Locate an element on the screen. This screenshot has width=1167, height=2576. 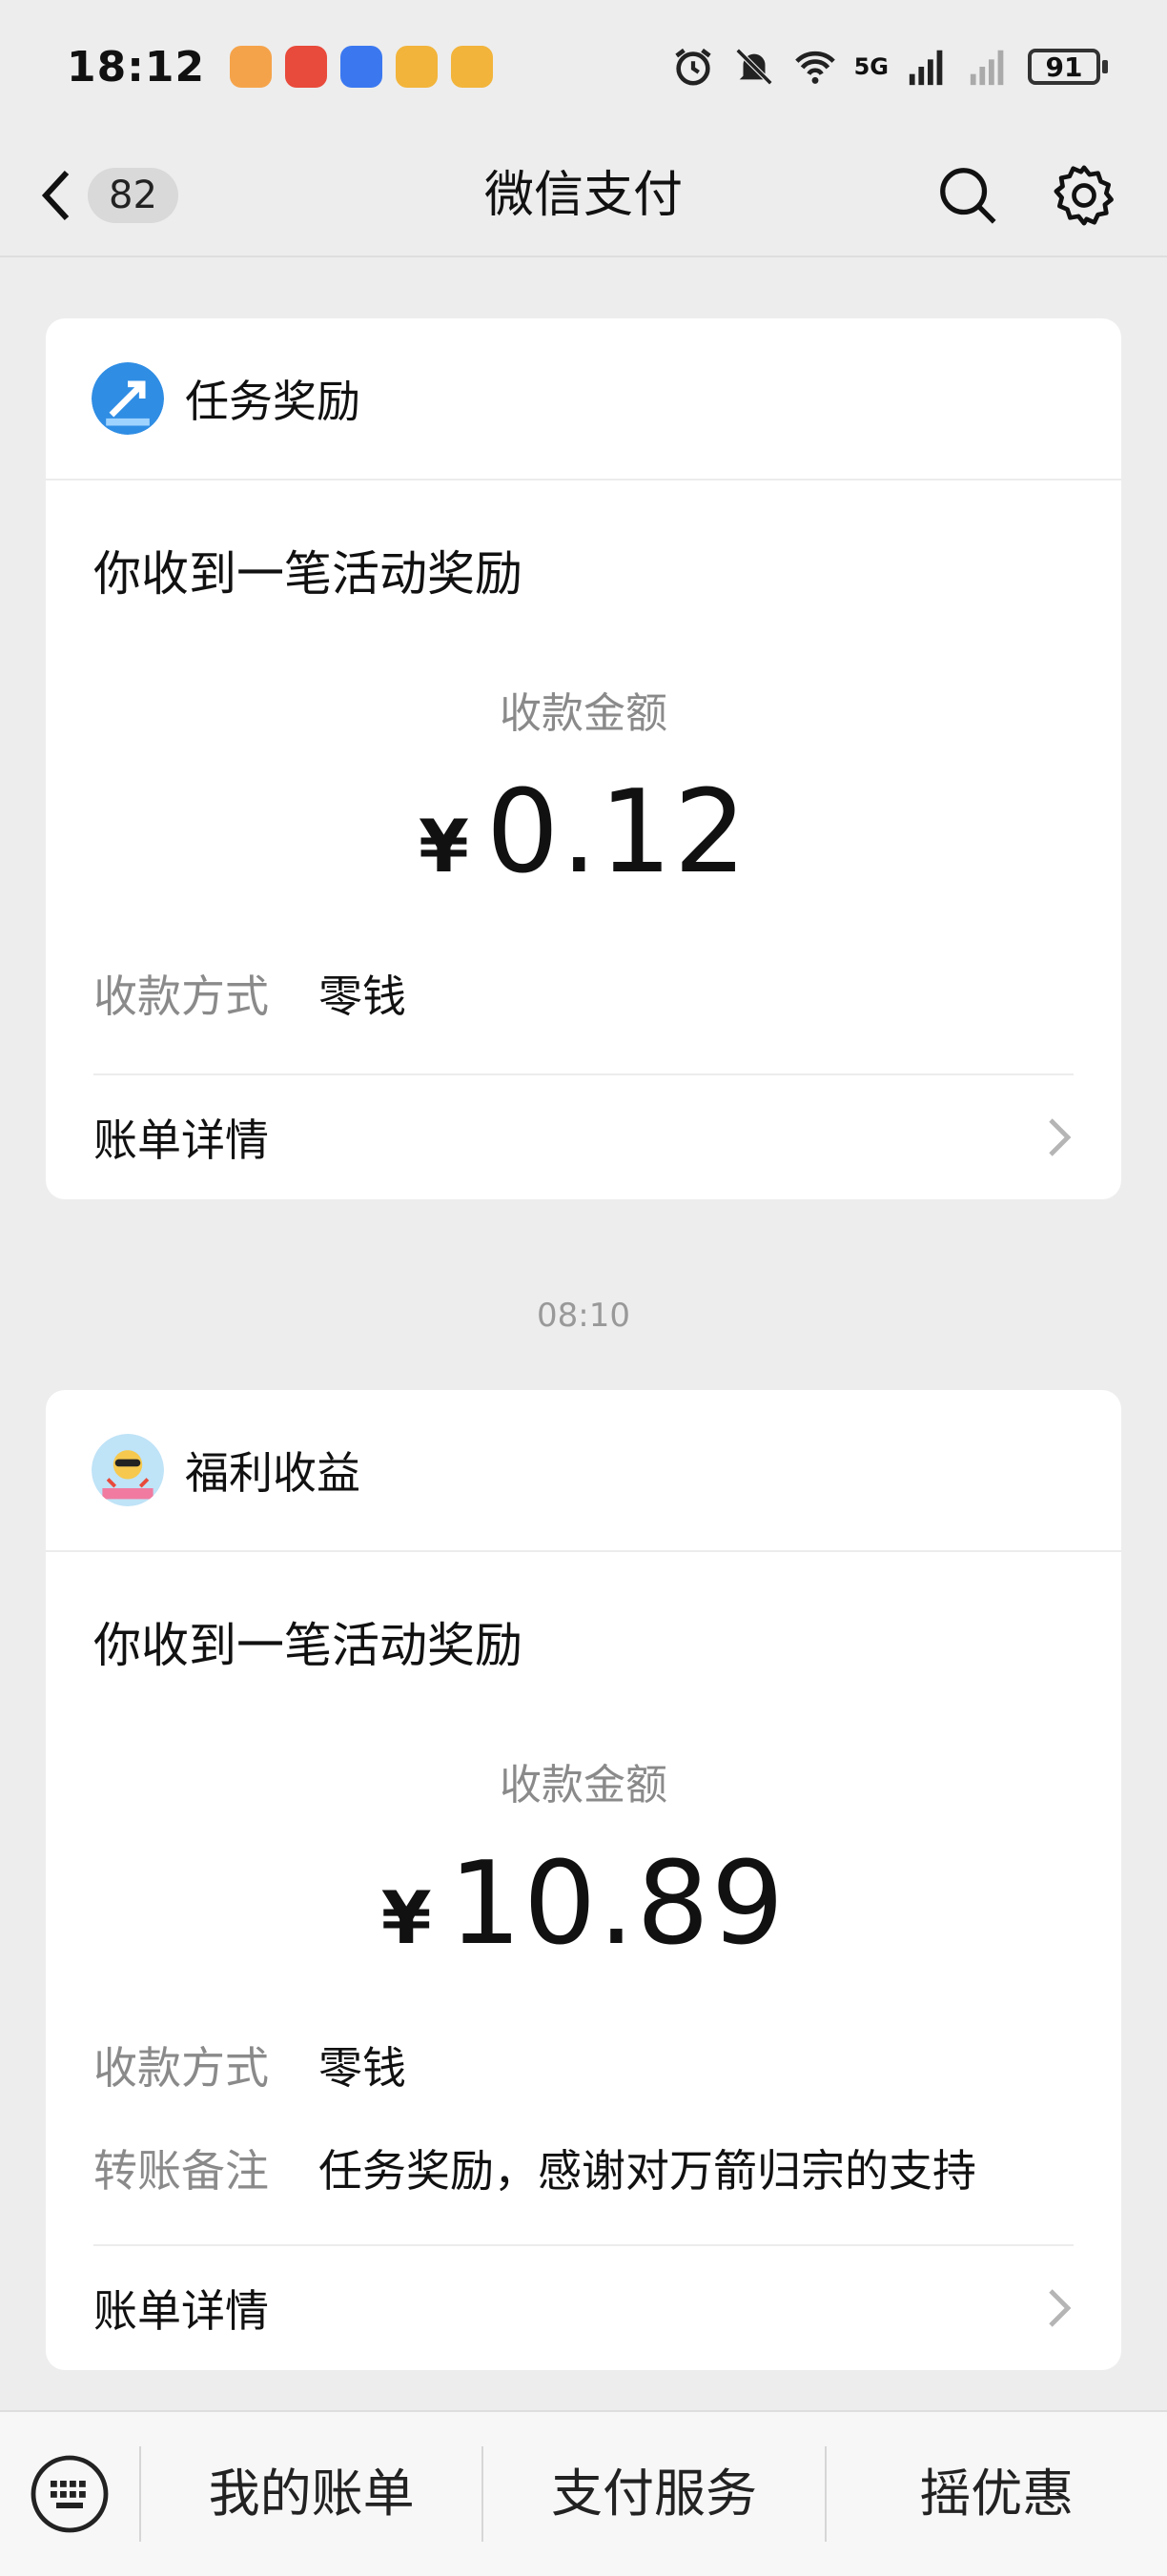
task-reward-avatar-icon is located at coordinates (128, 398).